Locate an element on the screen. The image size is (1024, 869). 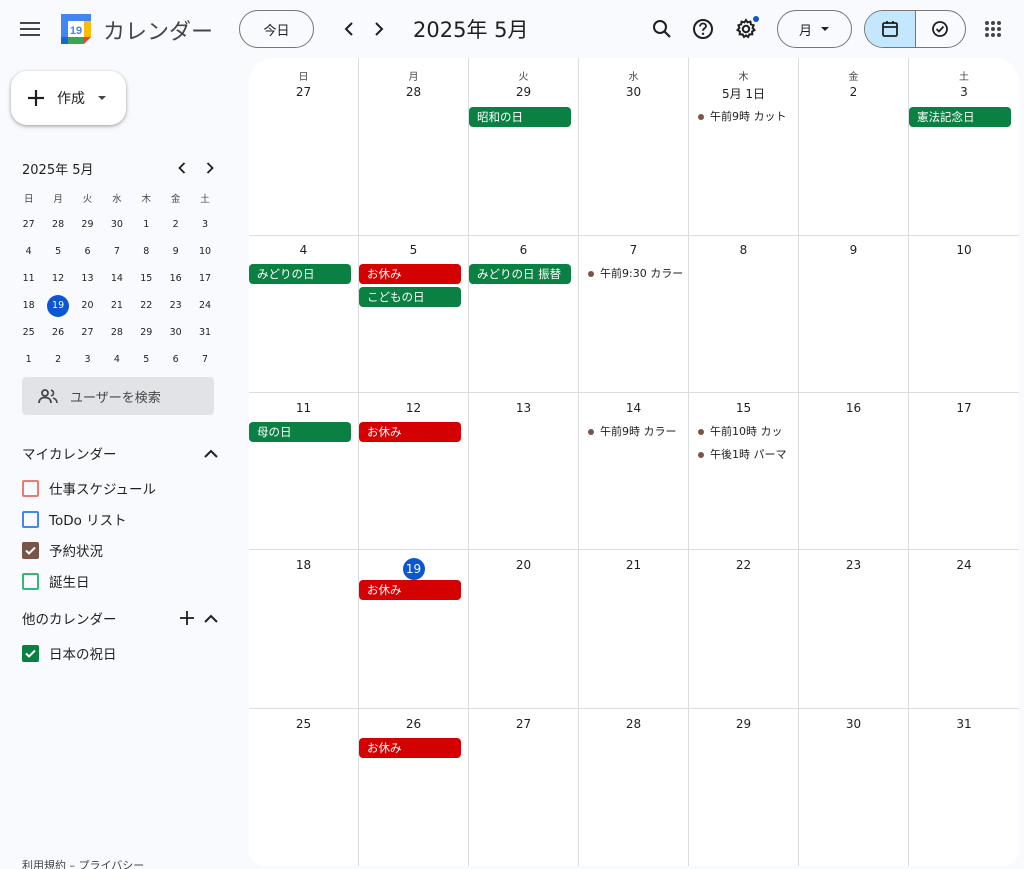
view-switcher-button: 月 is located at coordinates (814, 29).